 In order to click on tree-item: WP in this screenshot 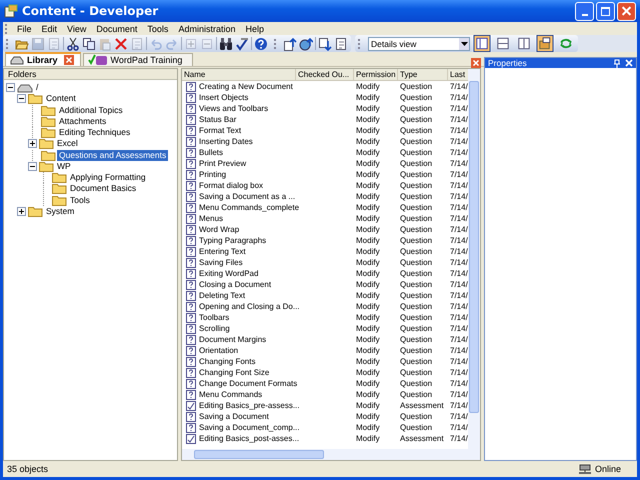, I will do `click(64, 166)`.